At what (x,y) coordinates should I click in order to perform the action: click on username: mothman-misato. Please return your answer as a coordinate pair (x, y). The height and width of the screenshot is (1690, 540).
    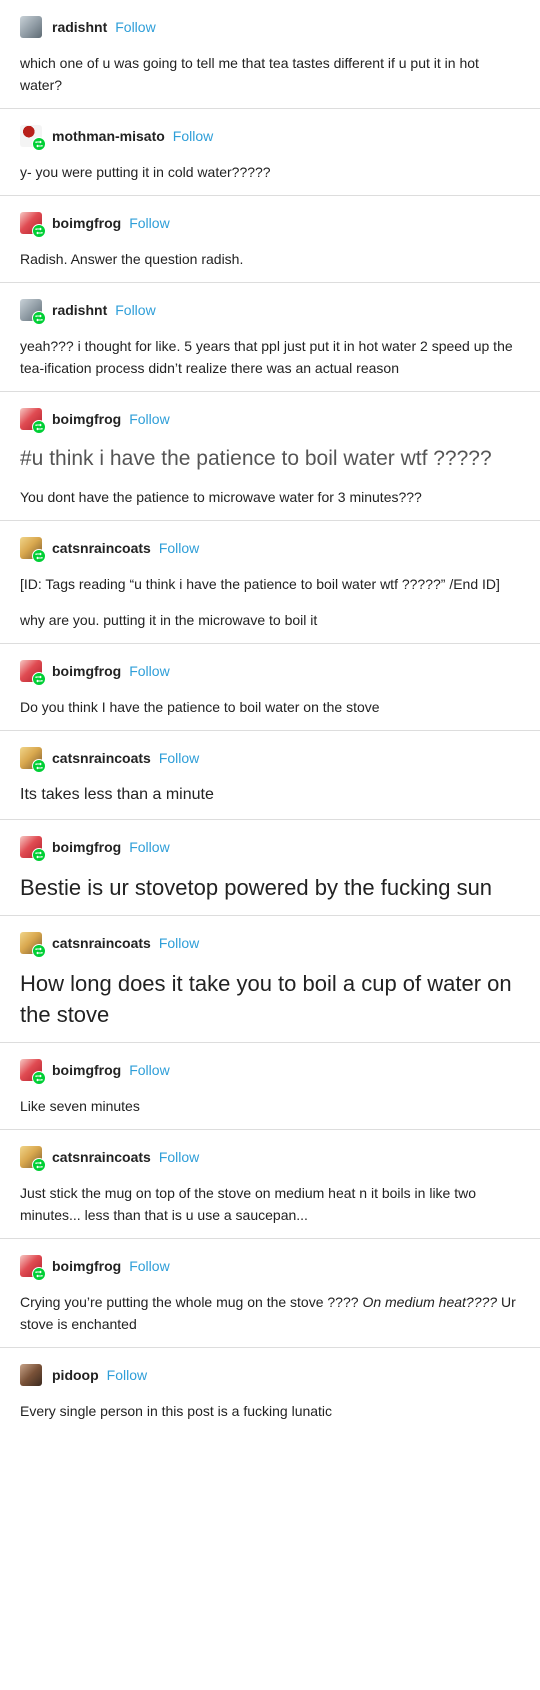
    Looking at the image, I should click on (108, 136).